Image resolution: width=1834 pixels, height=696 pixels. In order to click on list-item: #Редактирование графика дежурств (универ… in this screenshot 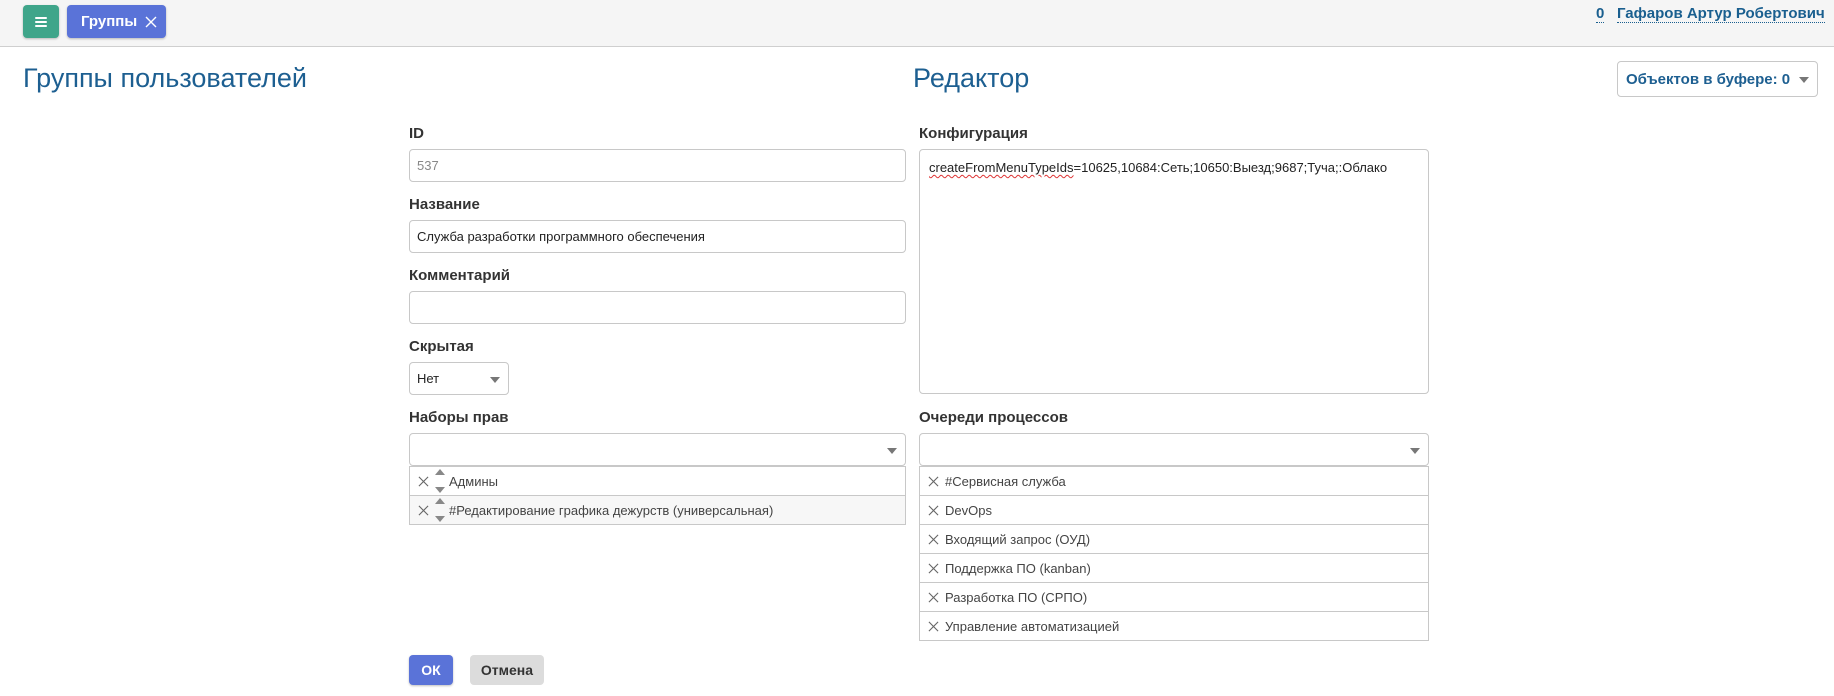, I will do `click(657, 510)`.